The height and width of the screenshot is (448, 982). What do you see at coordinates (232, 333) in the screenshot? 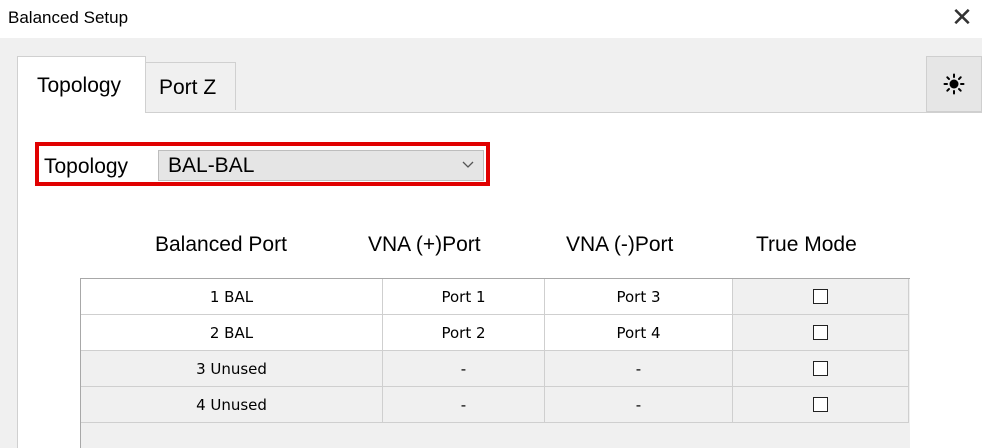
I see `balanced-port-cell: 2 BAL` at bounding box center [232, 333].